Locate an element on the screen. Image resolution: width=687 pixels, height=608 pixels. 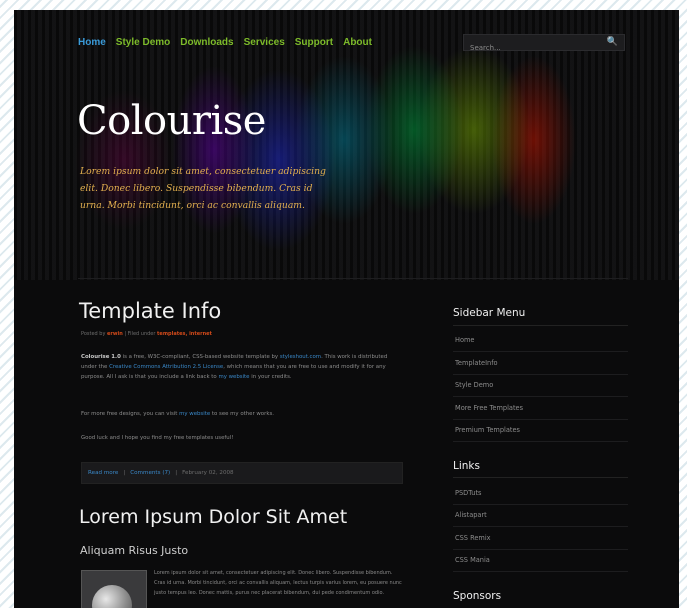
comments-link: Comments (7) is located at coordinates (150, 473).